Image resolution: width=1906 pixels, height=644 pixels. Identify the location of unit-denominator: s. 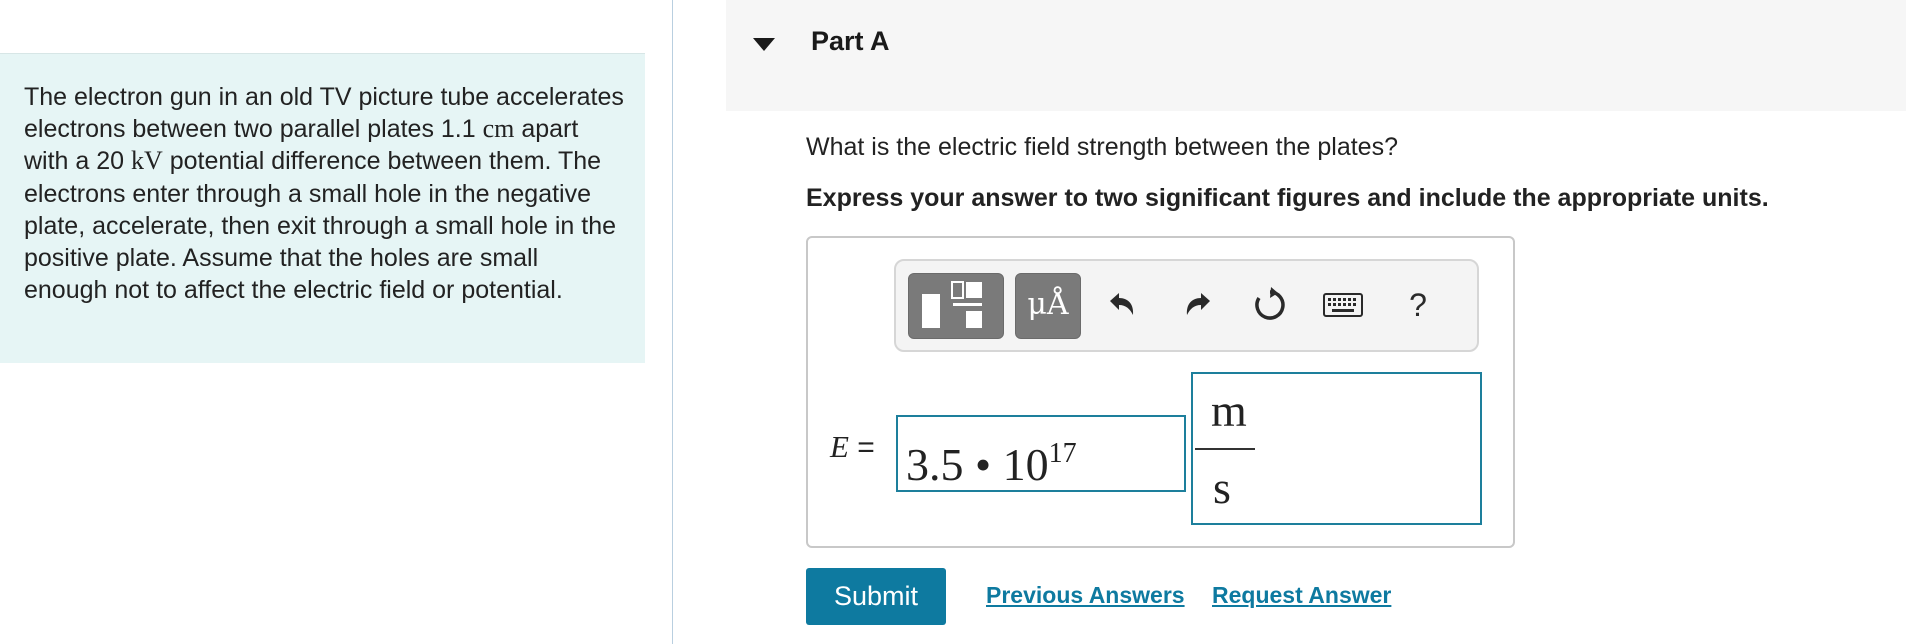
(1222, 487).